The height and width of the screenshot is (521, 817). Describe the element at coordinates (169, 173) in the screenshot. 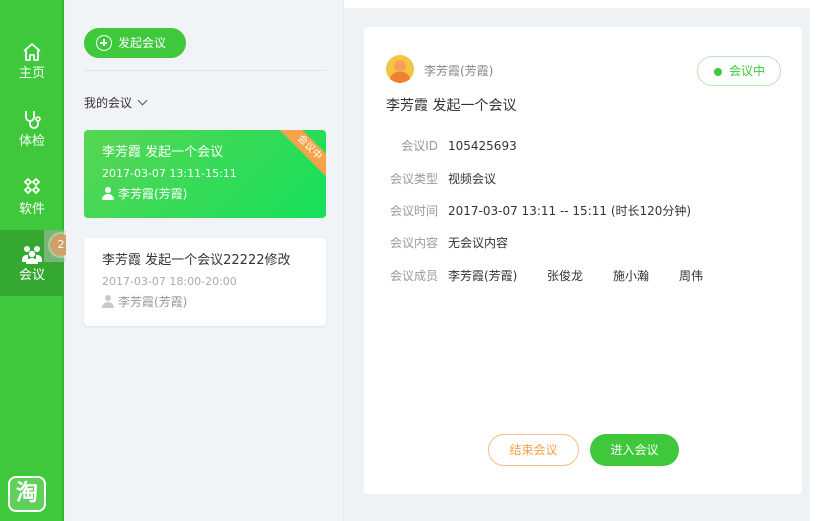

I see `meeting-card-time: 2017-03-07 13:11-15:11` at that location.